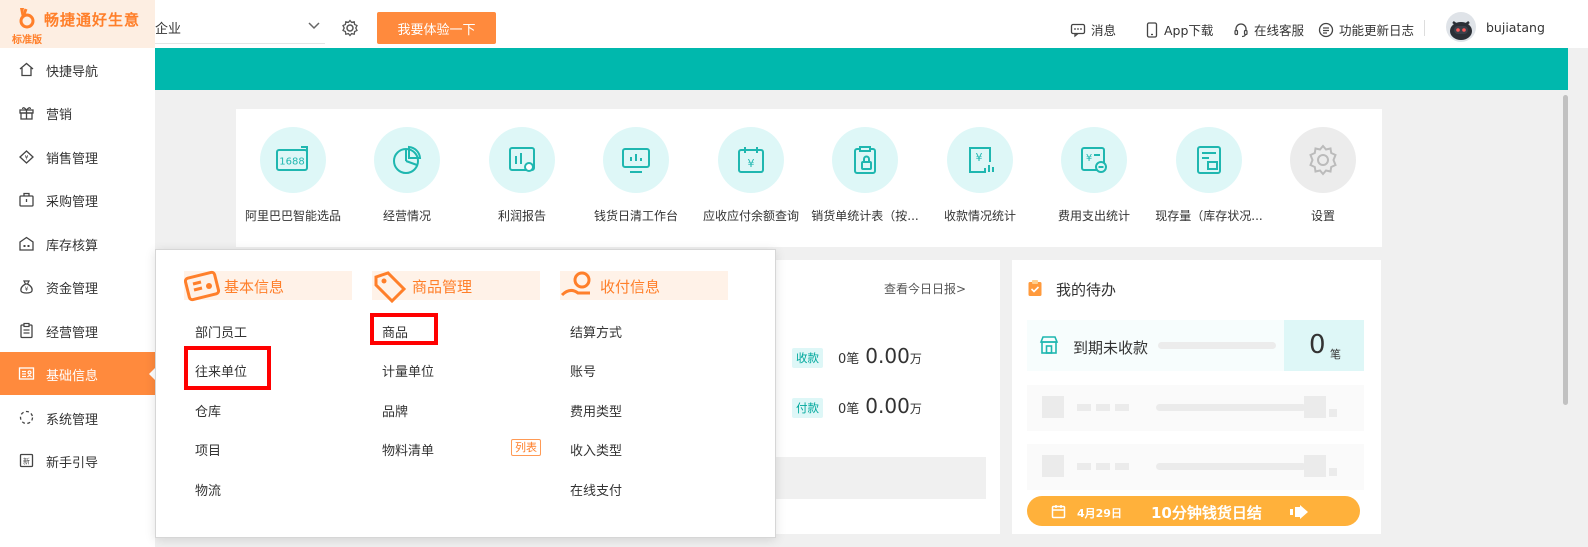 This screenshot has height=547, width=1588. Describe the element at coordinates (254, 287) in the screenshot. I see `flyout-section-title: 基本信息` at that location.